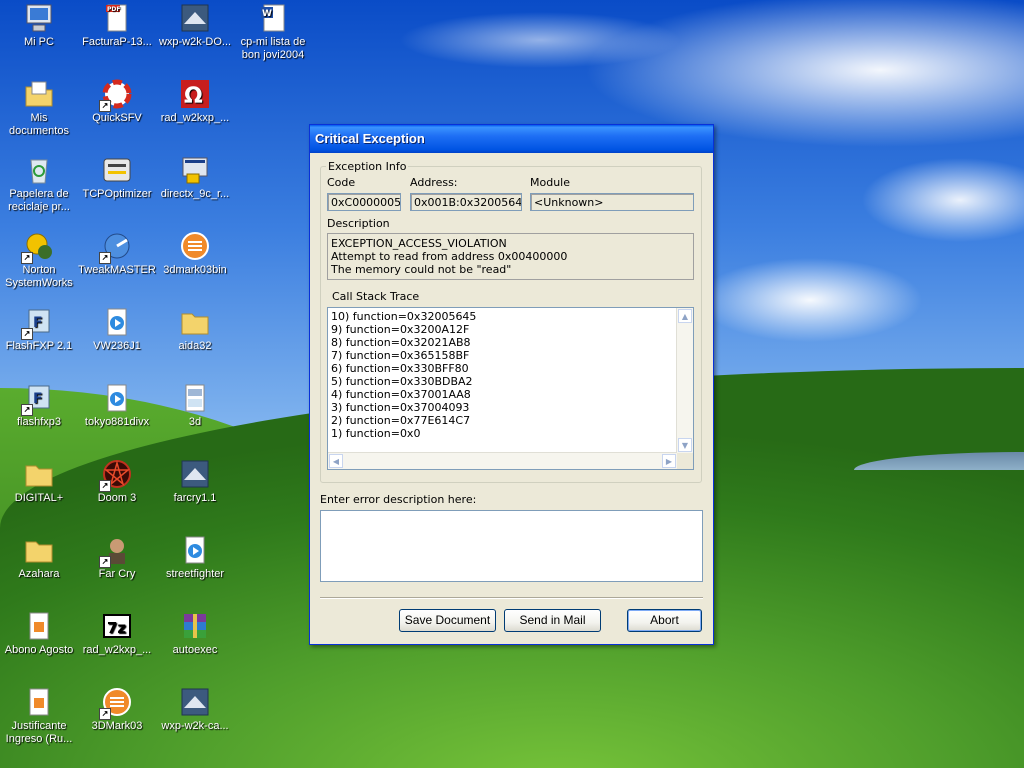 This screenshot has height=768, width=1024. I want to click on desktop-icon-label: 3dmark03bin, so click(195, 270).